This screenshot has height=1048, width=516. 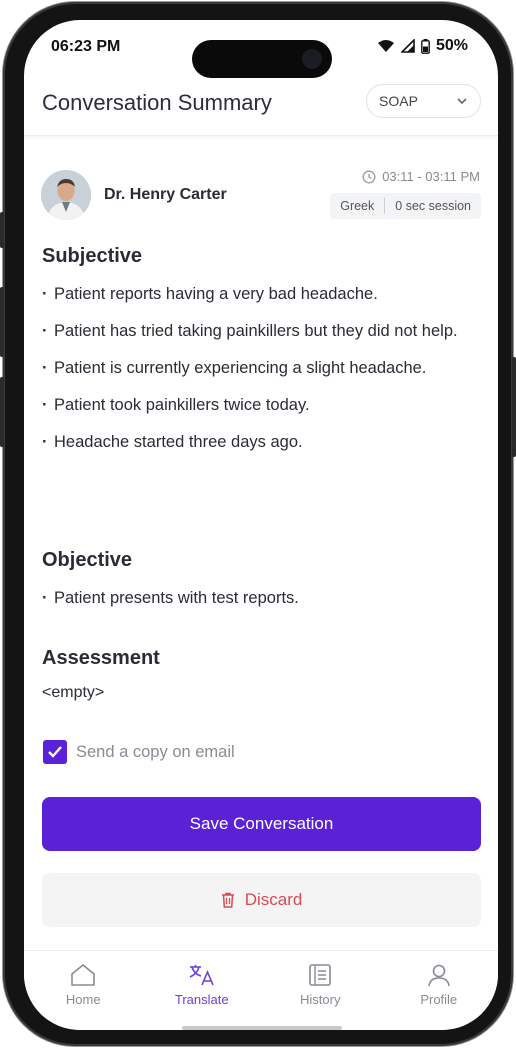 I want to click on bottom-tab-bar: Home Translate History Profile, so click(x=261, y=990).